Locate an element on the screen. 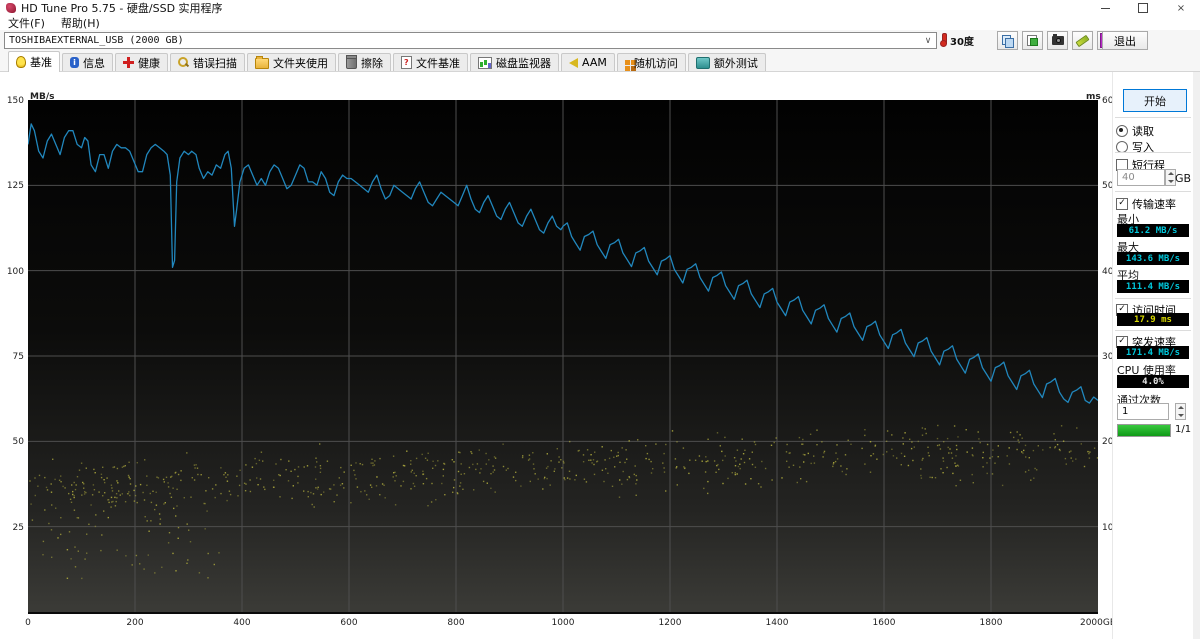 This screenshot has height=639, width=1200. tab-health: 健康 is located at coordinates (141, 62).